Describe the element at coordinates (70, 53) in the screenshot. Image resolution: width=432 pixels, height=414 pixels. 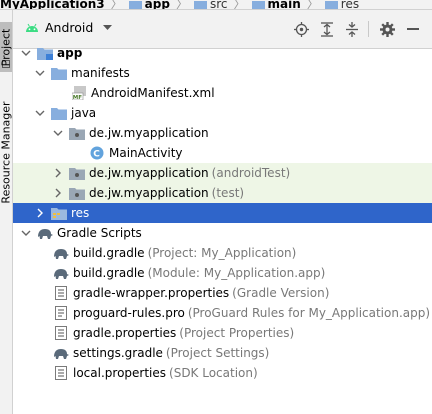
I see `tree-node-label: app` at that location.